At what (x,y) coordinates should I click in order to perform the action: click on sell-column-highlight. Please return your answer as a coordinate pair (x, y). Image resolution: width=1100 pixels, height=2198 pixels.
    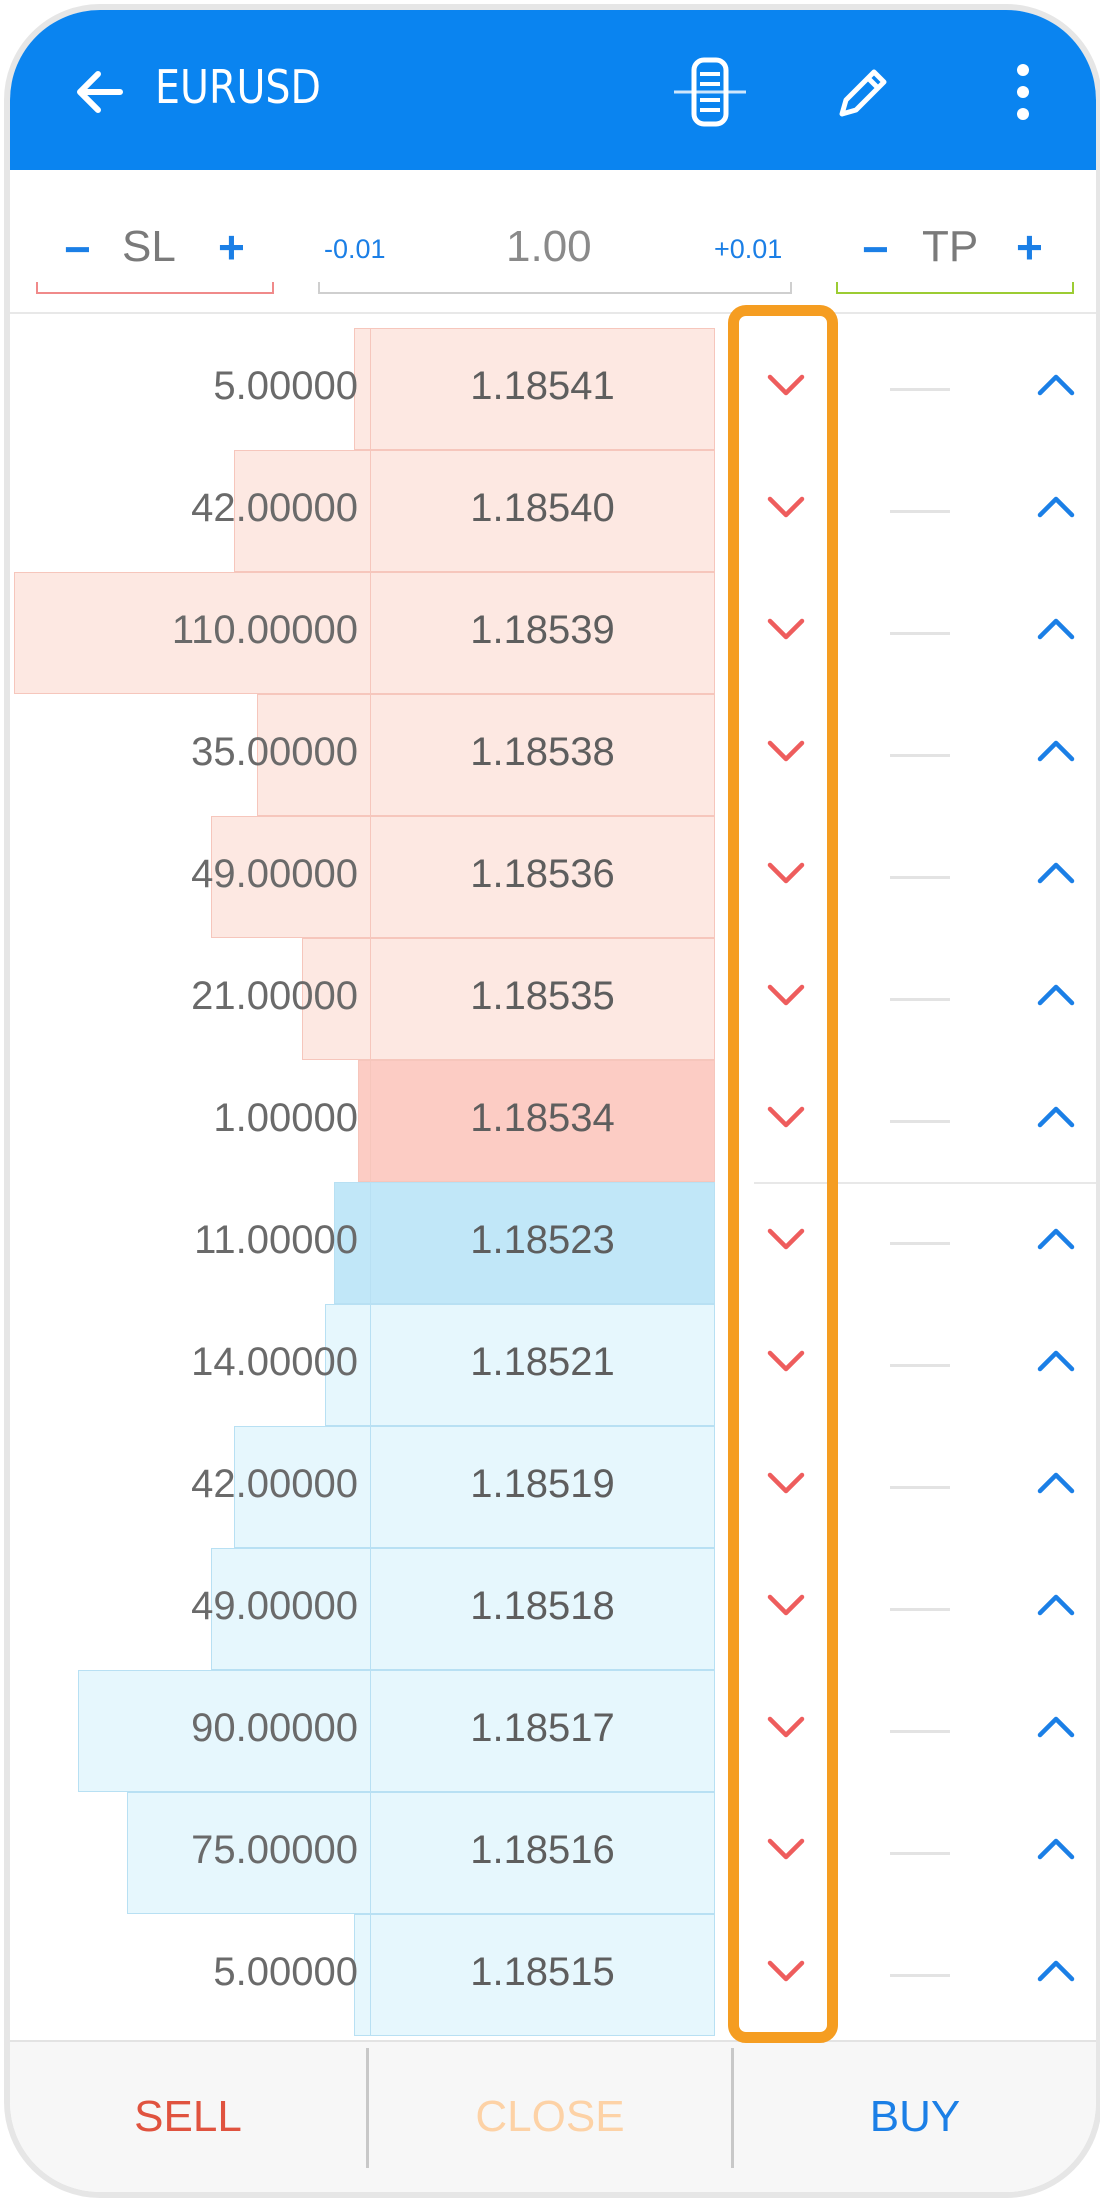
    Looking at the image, I should click on (783, 1174).